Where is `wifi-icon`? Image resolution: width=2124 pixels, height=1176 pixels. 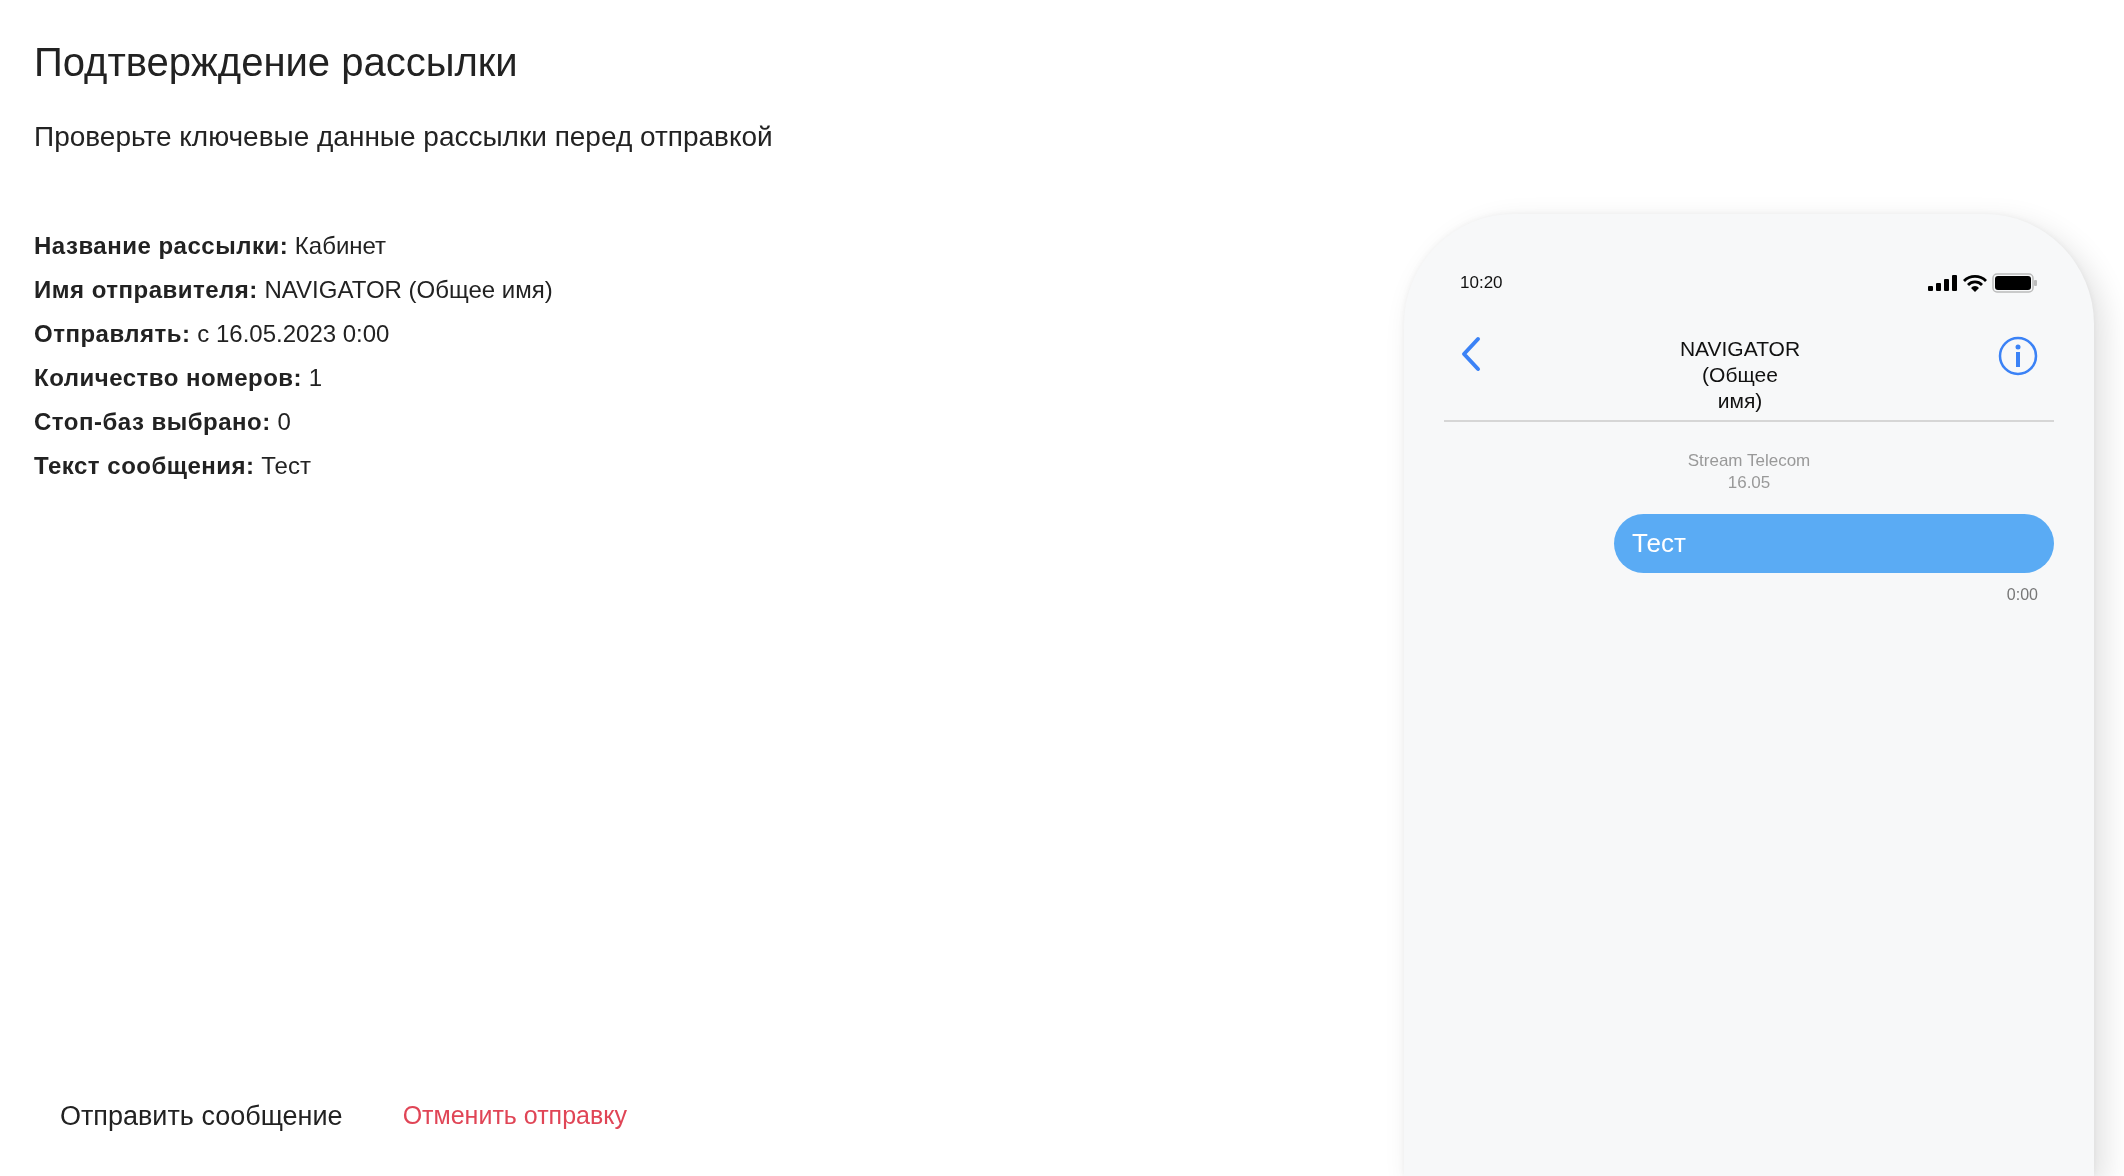 wifi-icon is located at coordinates (1975, 282).